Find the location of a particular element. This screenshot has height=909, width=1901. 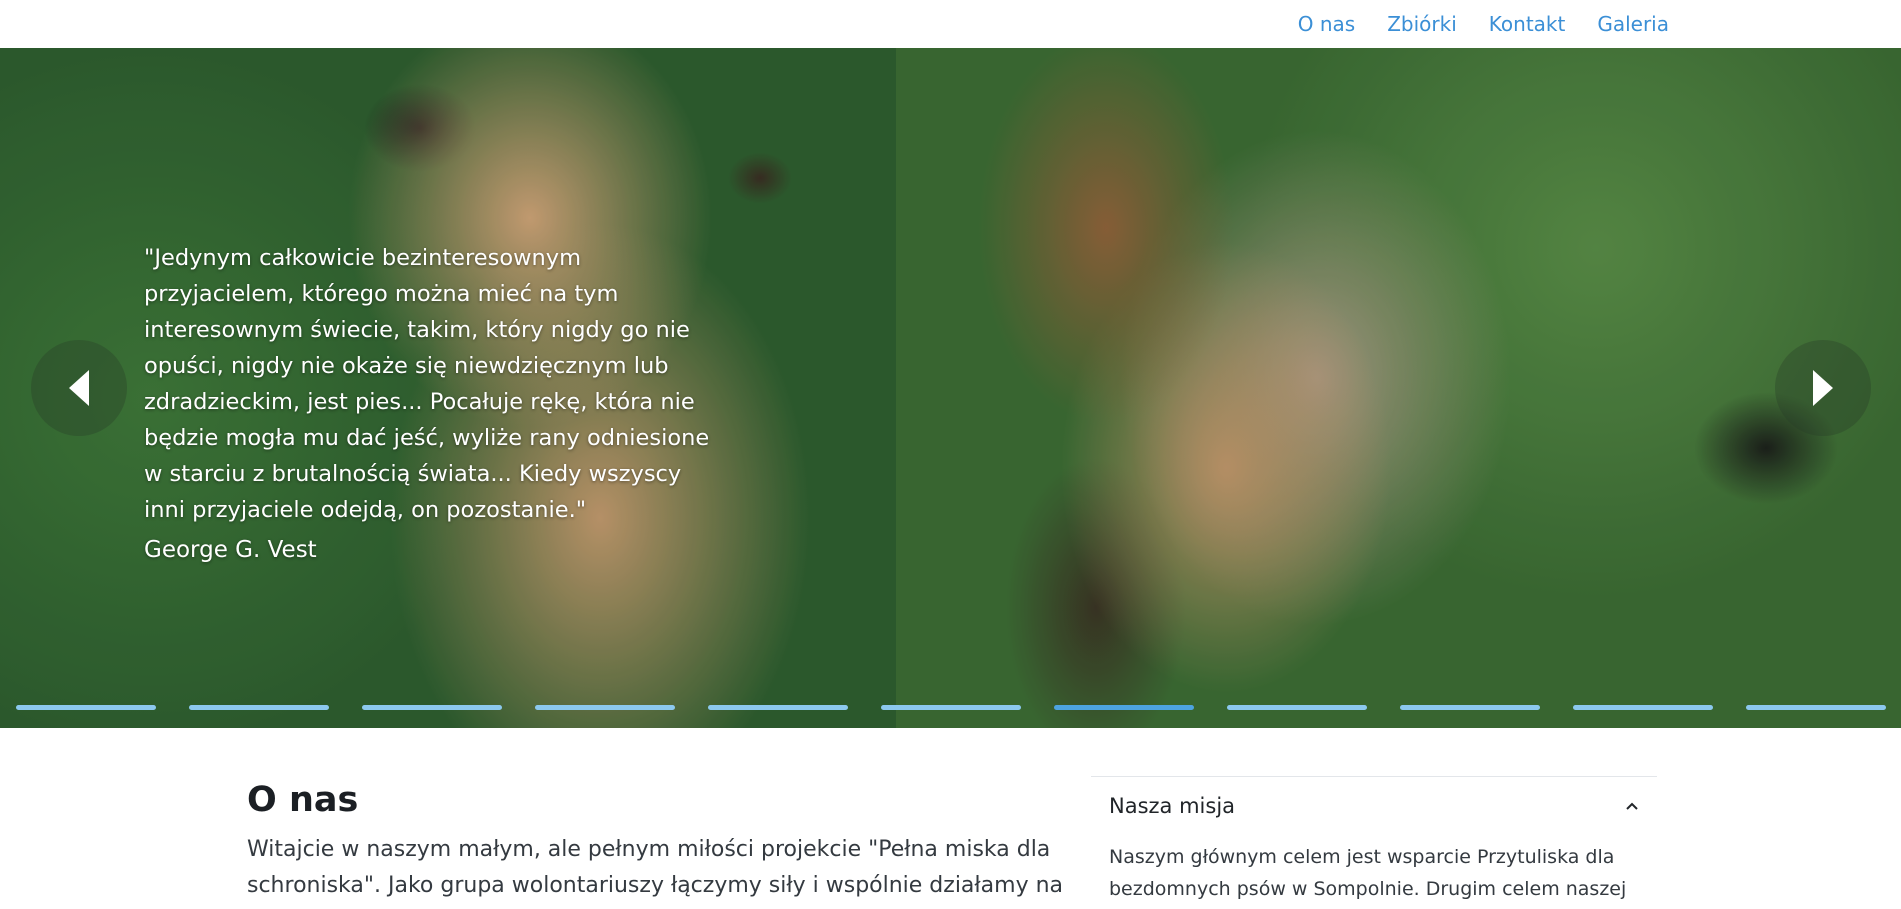

chevron-left-icon is located at coordinates (79, 388).